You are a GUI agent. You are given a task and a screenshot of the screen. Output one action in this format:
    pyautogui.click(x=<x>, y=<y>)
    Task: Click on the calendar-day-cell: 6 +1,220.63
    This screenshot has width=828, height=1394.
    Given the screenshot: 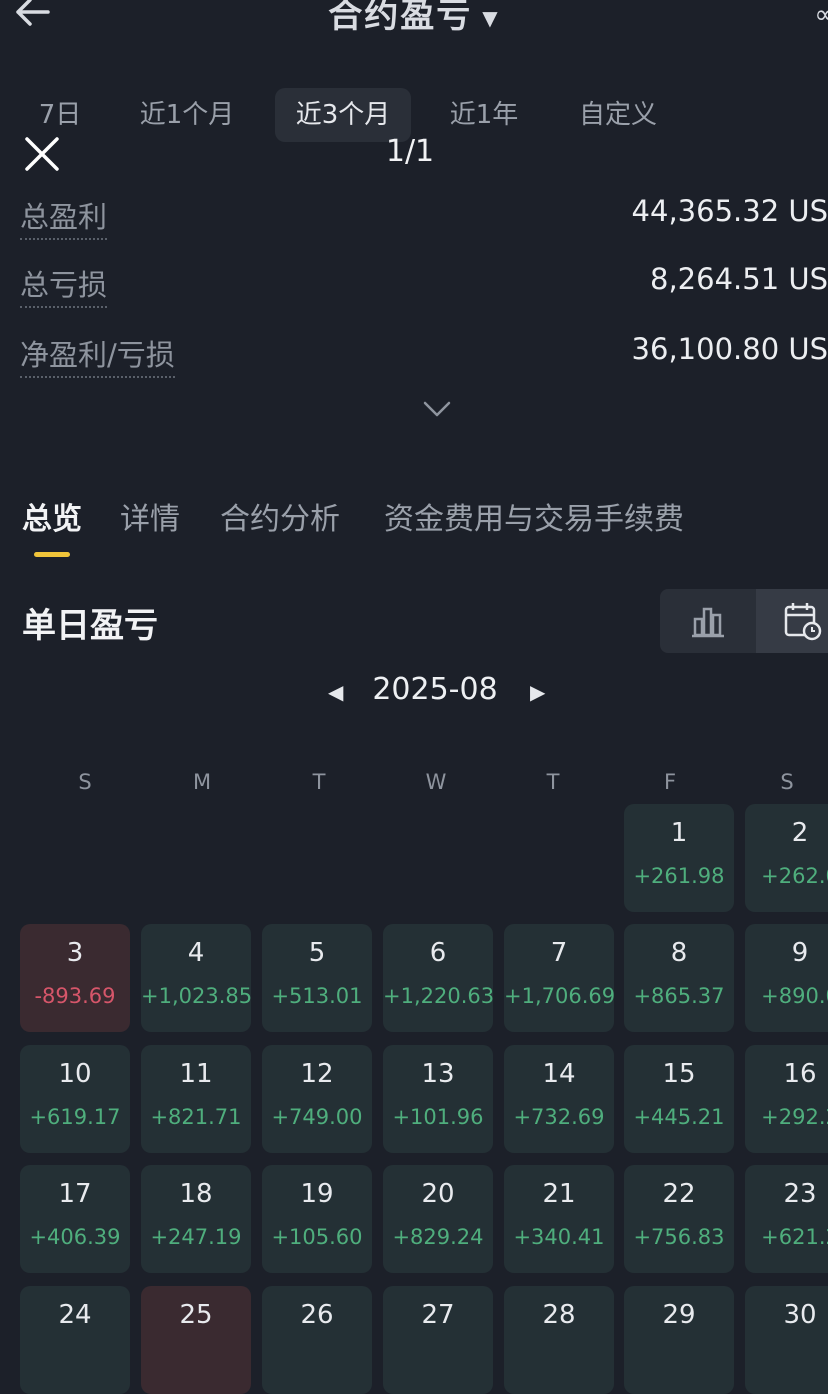 What is the action you would take?
    pyautogui.click(x=439, y=978)
    